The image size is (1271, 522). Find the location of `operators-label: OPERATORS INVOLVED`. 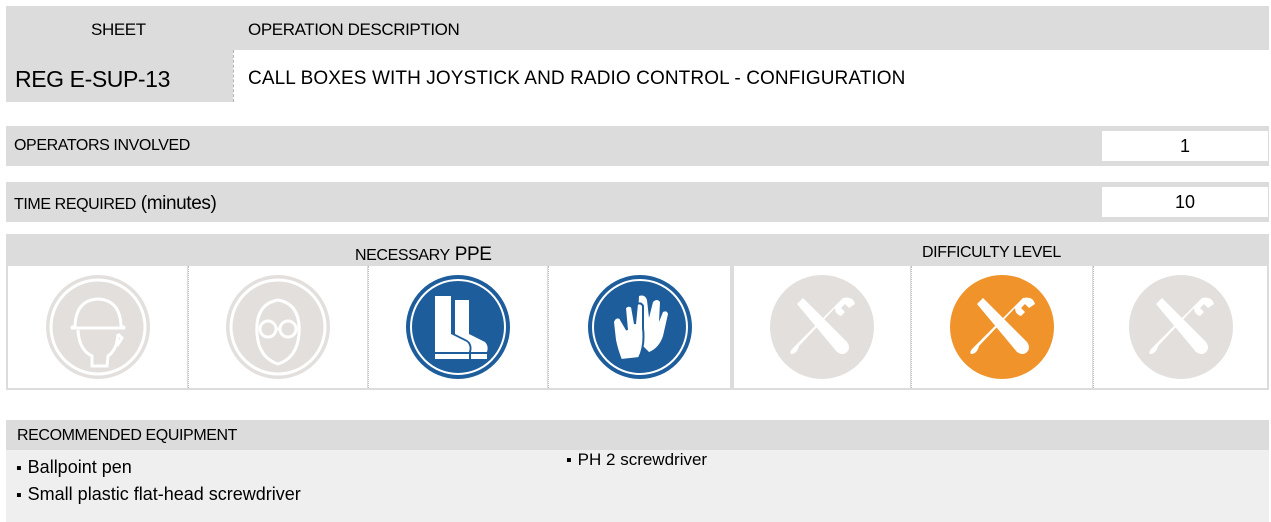

operators-label: OPERATORS INVOLVED is located at coordinates (102, 145).